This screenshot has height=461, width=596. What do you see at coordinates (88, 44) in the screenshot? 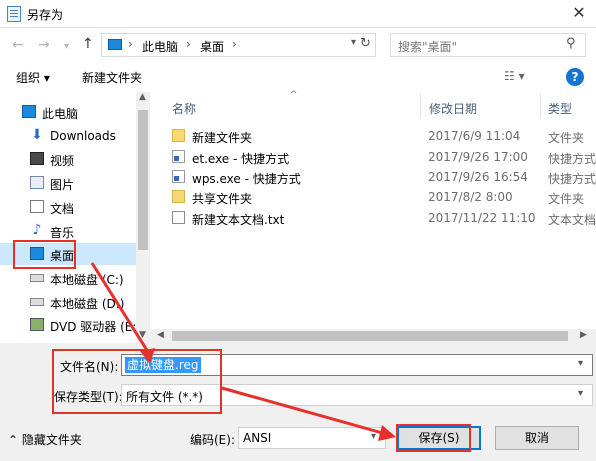
I see `up-button: ↑` at bounding box center [88, 44].